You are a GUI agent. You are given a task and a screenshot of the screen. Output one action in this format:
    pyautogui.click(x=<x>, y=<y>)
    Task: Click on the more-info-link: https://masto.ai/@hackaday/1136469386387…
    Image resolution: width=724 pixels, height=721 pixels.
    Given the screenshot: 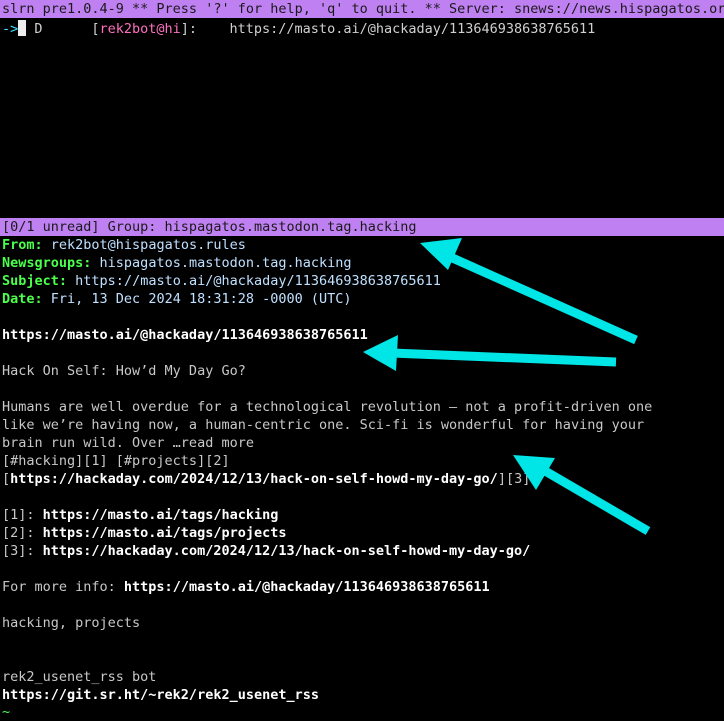 What is the action you would take?
    pyautogui.click(x=307, y=587)
    